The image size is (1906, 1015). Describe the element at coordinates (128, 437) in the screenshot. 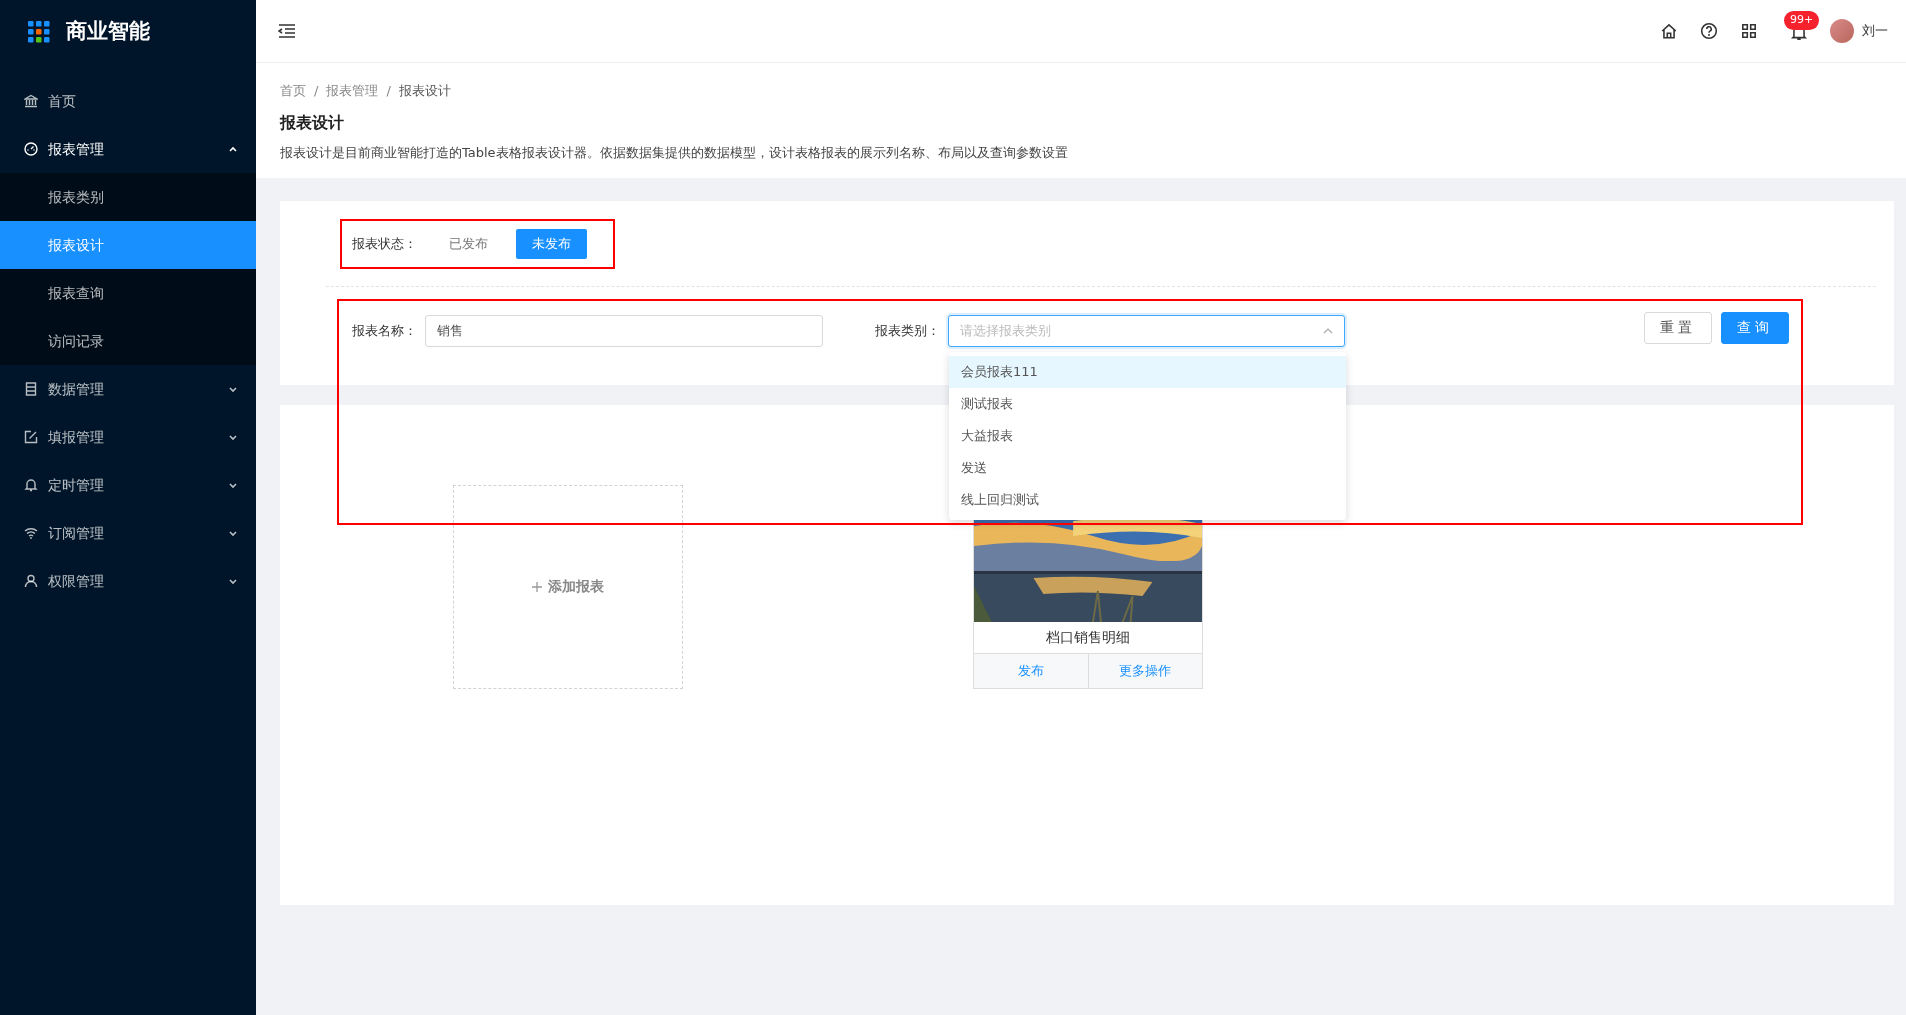

I see `sidebar-item: 填报管理` at that location.